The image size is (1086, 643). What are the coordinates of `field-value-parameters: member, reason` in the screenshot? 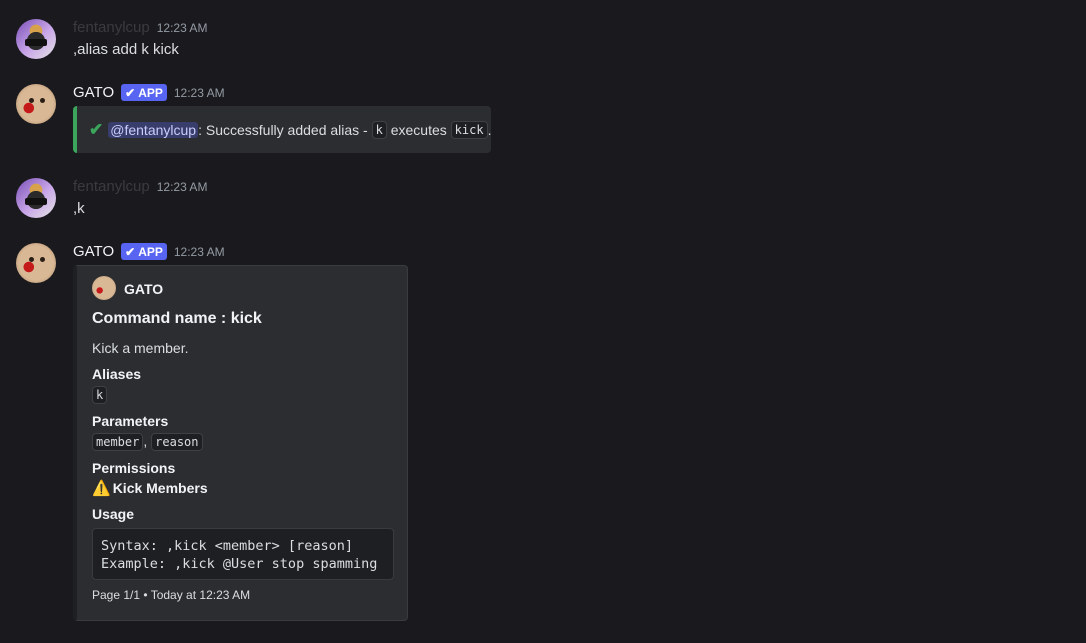 It's located at (147, 442).